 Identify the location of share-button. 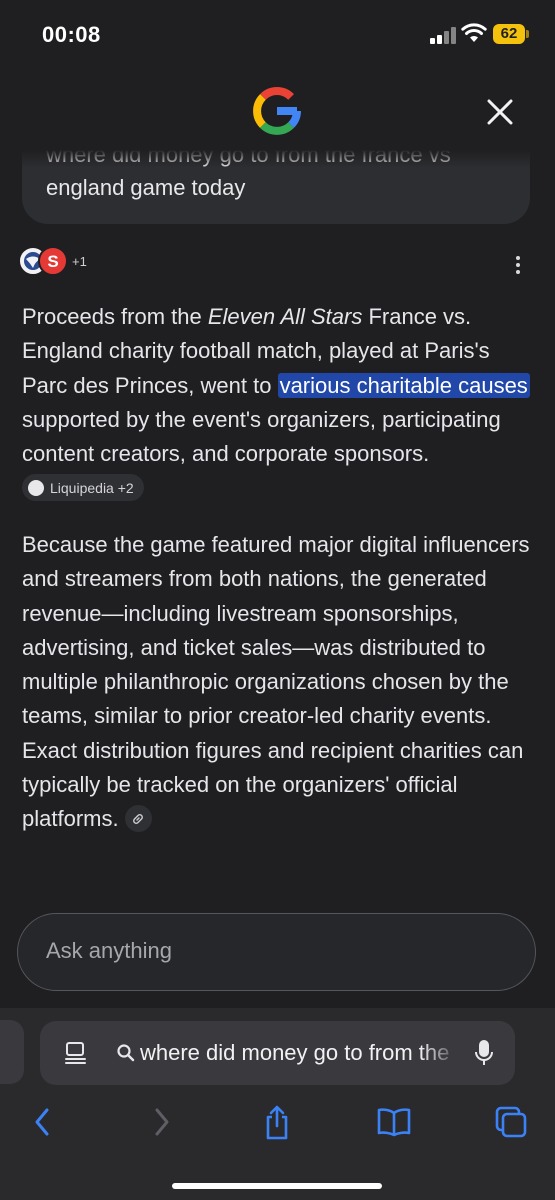
(277, 1122).